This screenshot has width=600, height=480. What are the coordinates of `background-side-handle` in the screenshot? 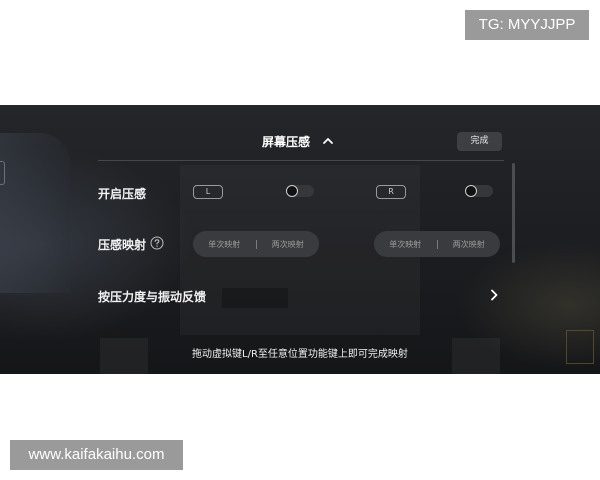 It's located at (2, 173).